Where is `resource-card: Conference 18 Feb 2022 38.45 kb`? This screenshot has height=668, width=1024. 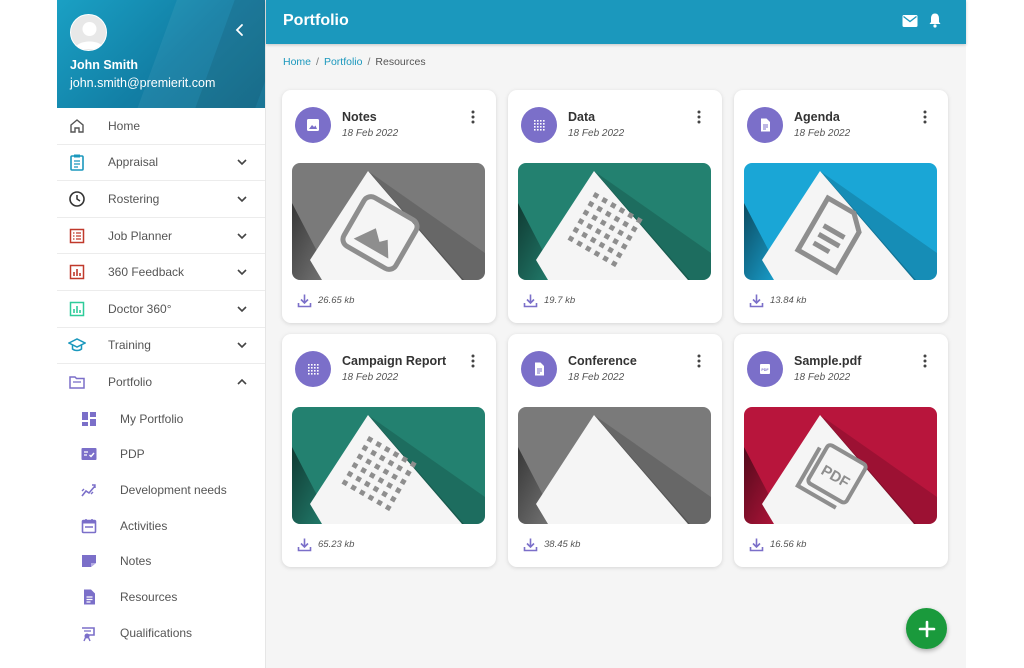 resource-card: Conference 18 Feb 2022 38.45 kb is located at coordinates (615, 450).